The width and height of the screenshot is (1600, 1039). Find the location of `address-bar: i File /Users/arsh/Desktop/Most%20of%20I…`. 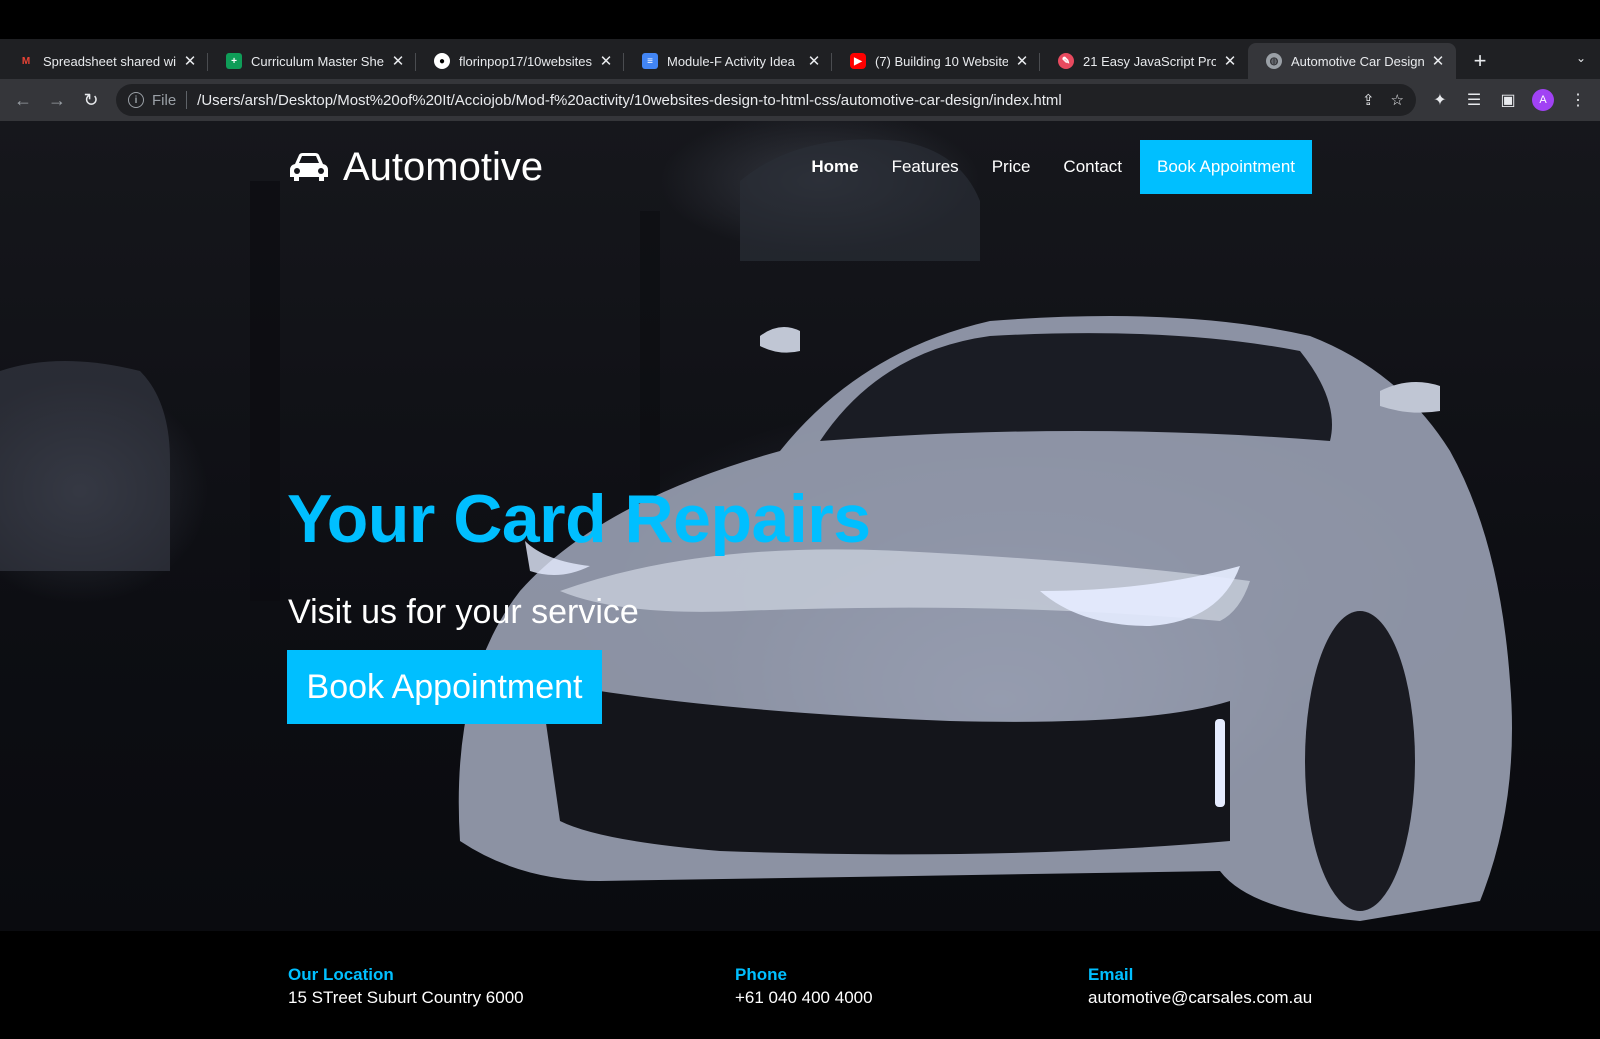

address-bar: i File /Users/arsh/Desktop/Most%20of%20I… is located at coordinates (766, 100).